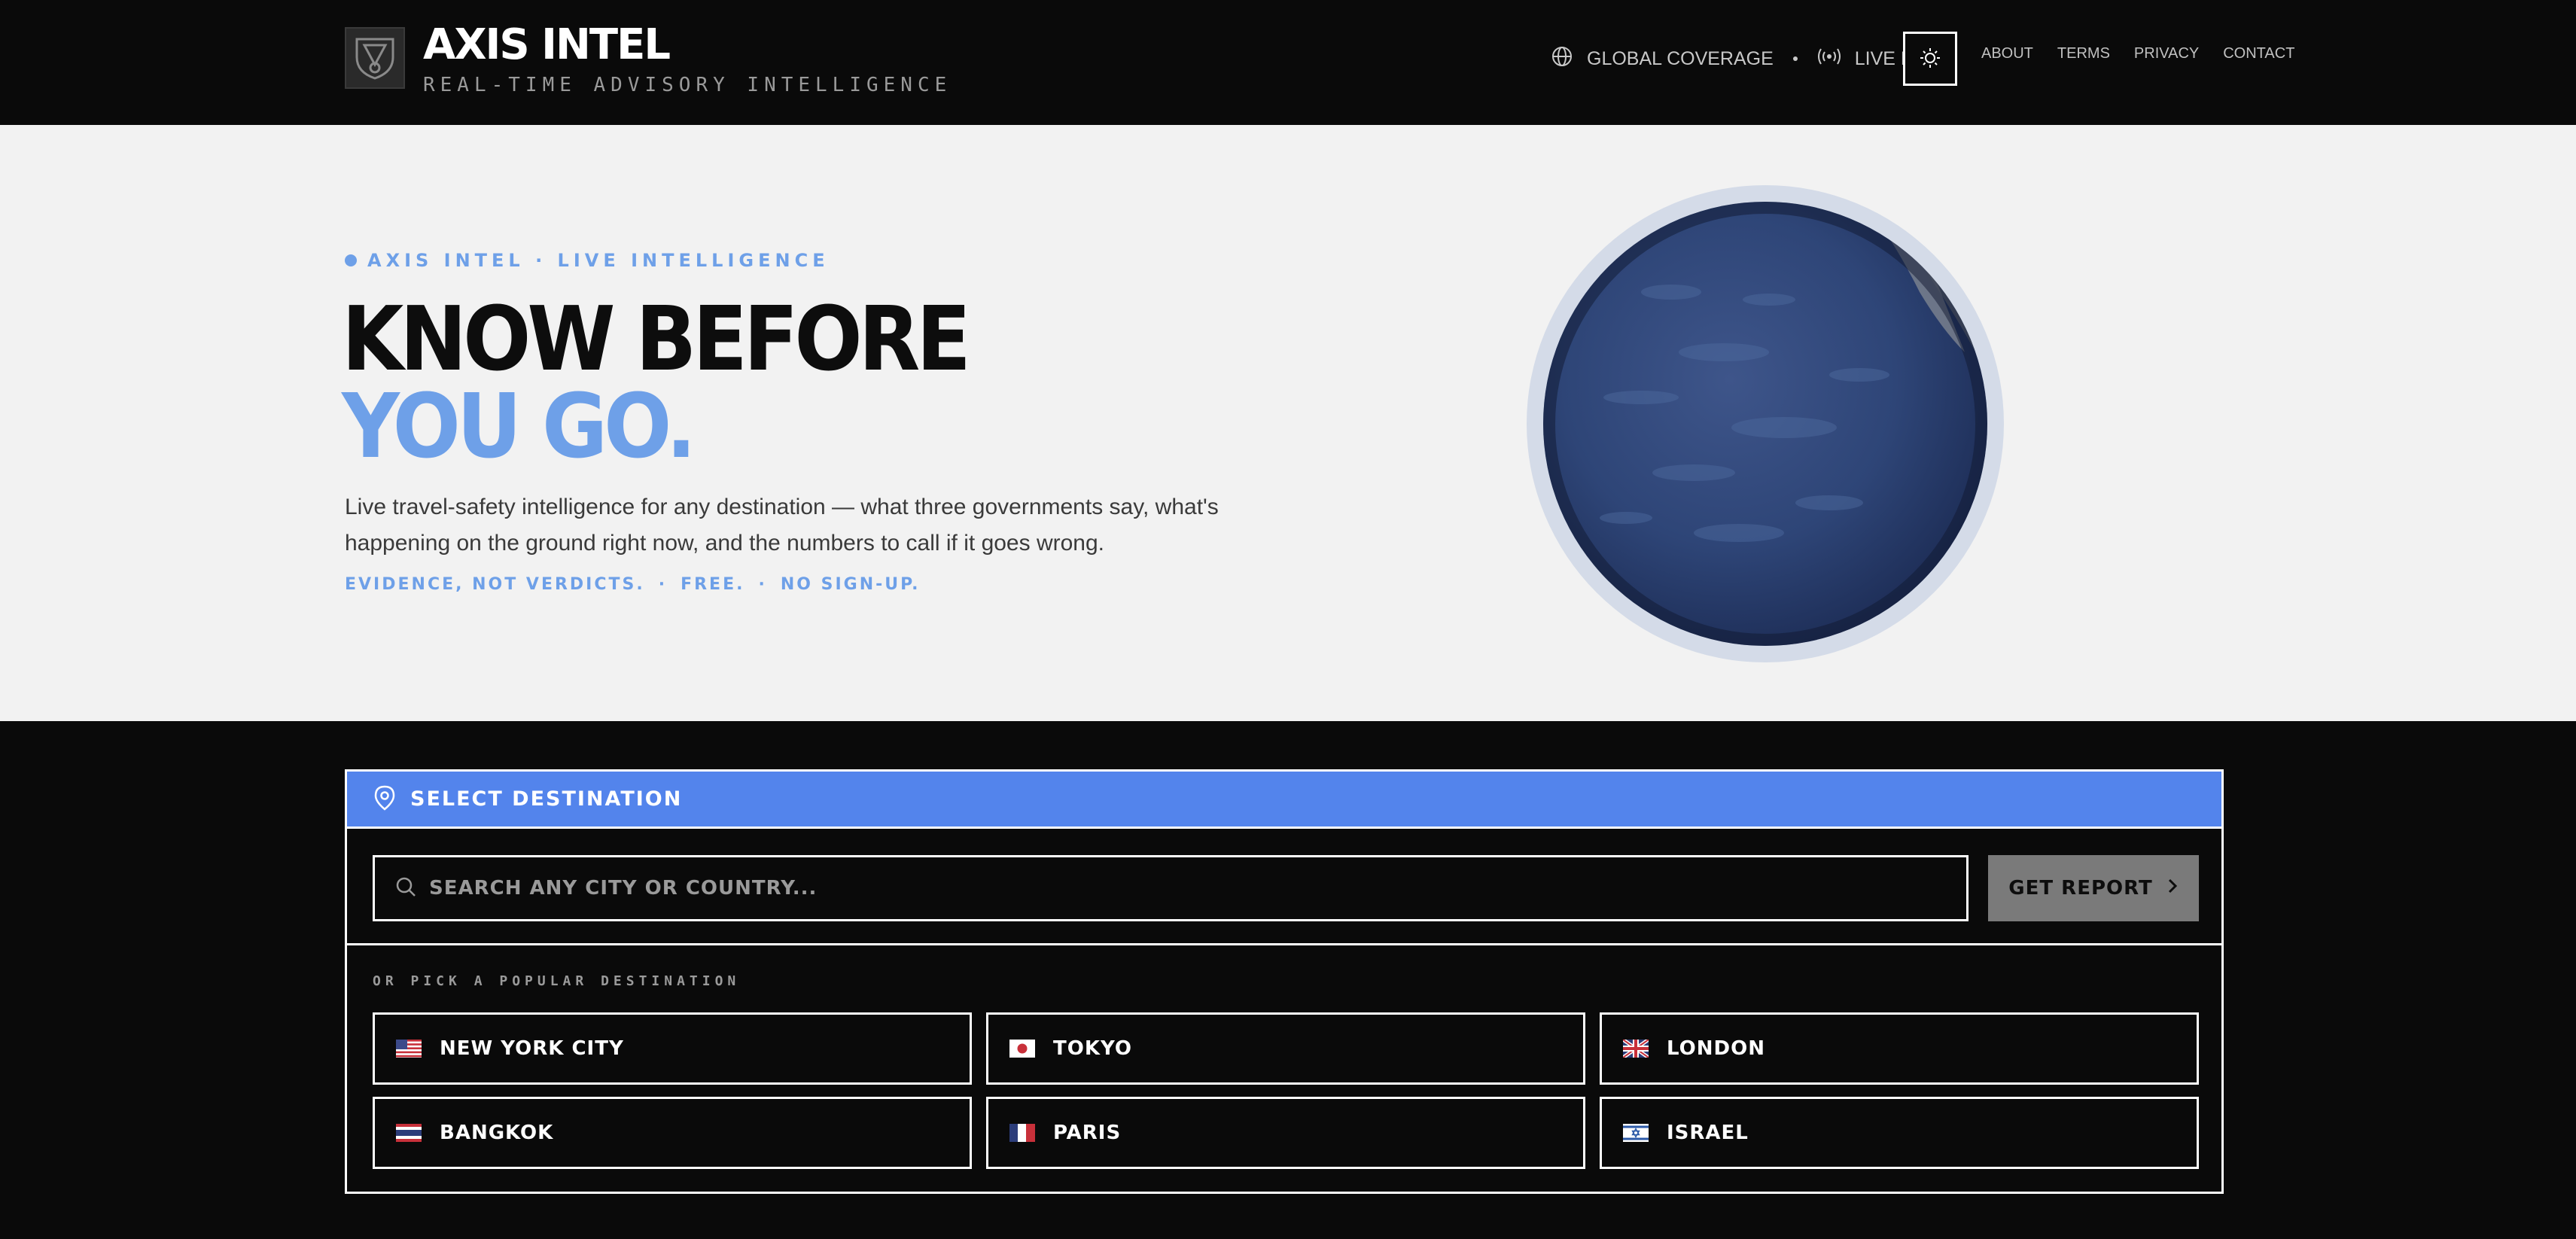  I want to click on th-flag-icon, so click(409, 1133).